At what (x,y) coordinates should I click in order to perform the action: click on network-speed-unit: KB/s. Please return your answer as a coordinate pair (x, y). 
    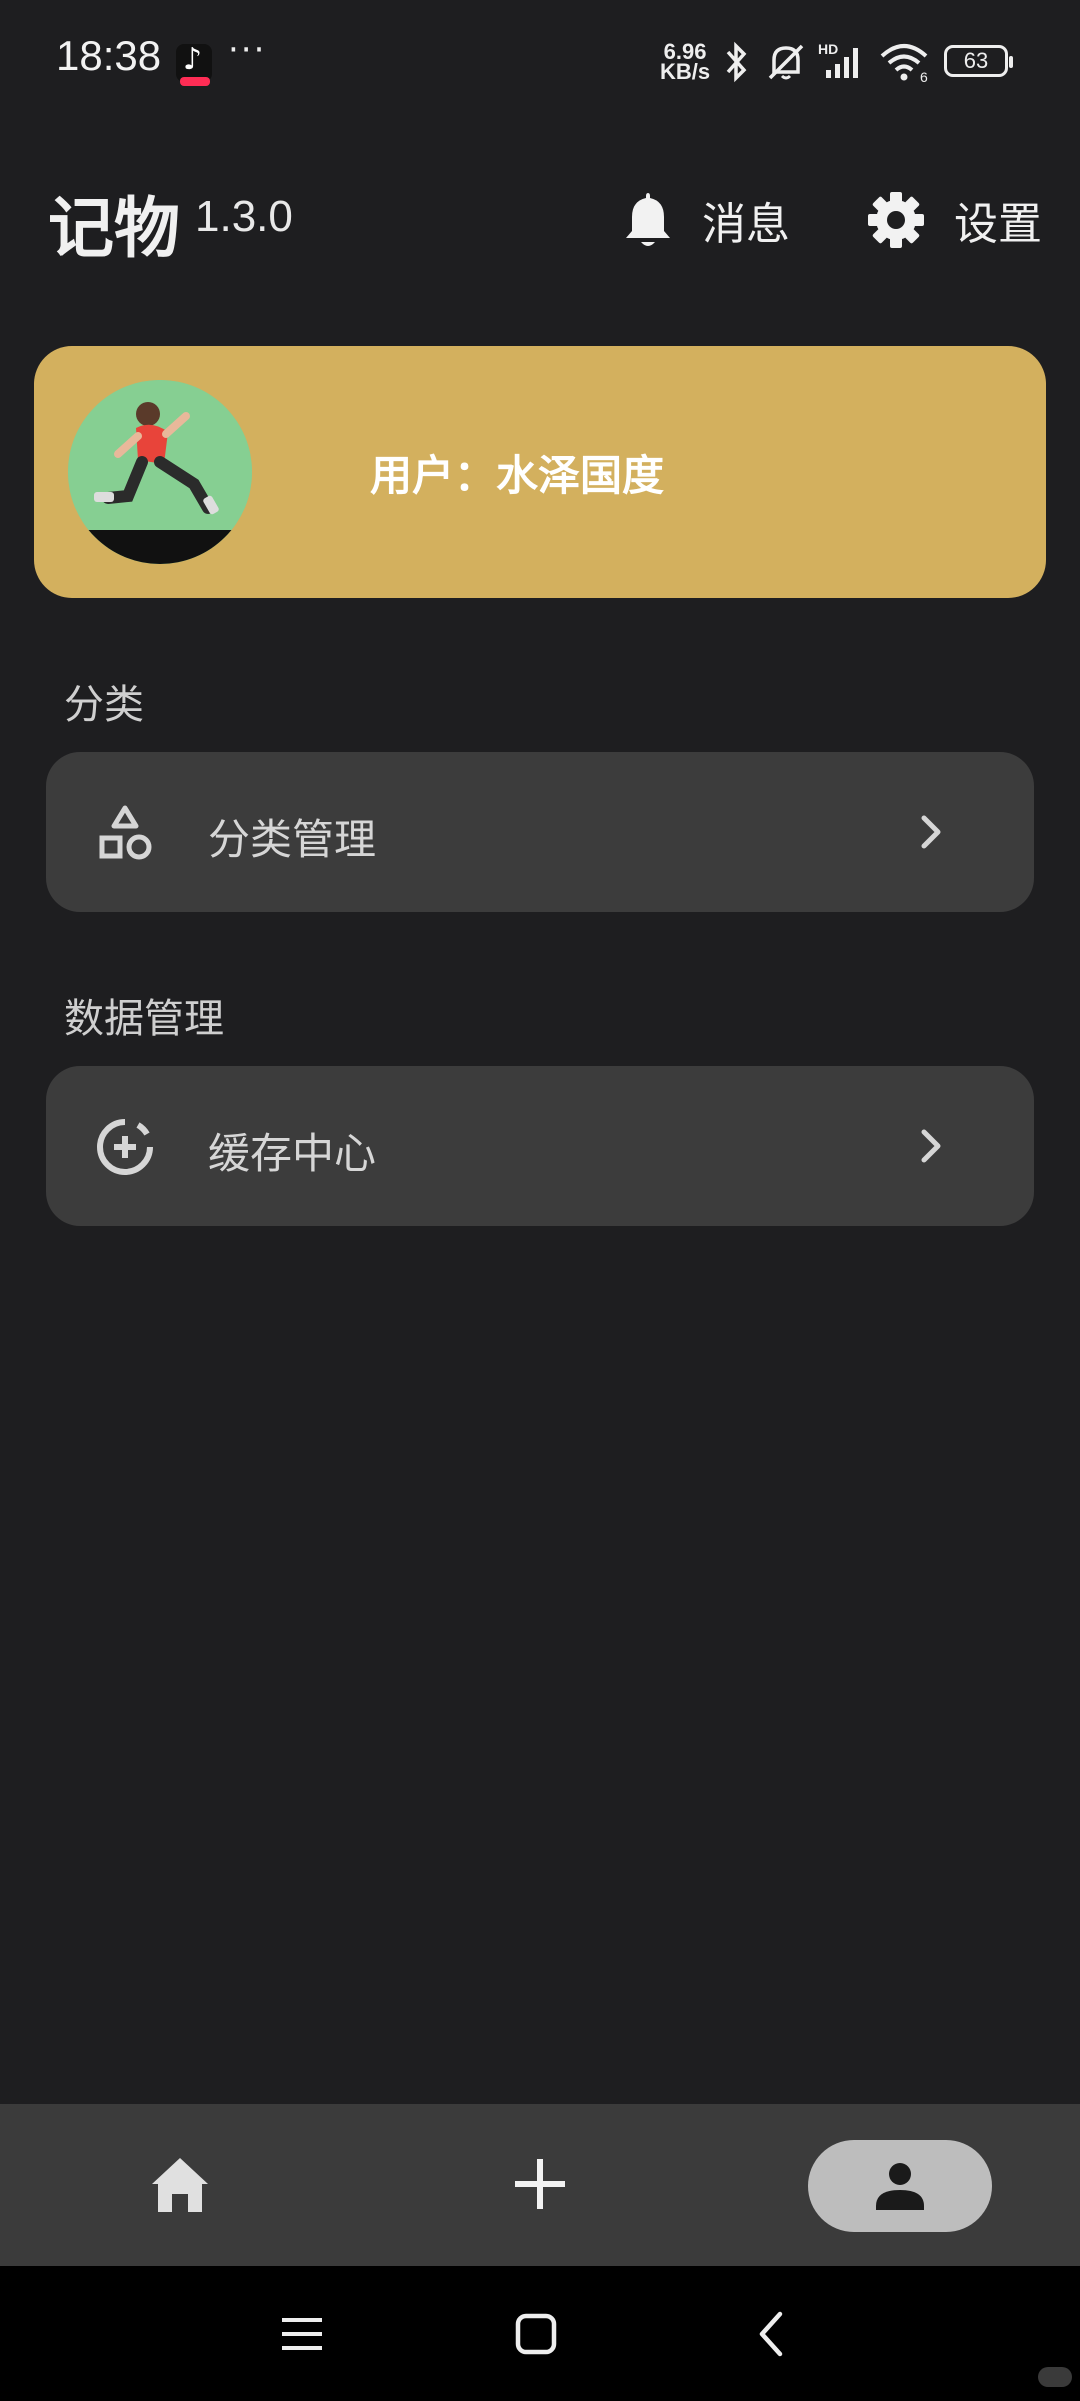
    Looking at the image, I should click on (685, 71).